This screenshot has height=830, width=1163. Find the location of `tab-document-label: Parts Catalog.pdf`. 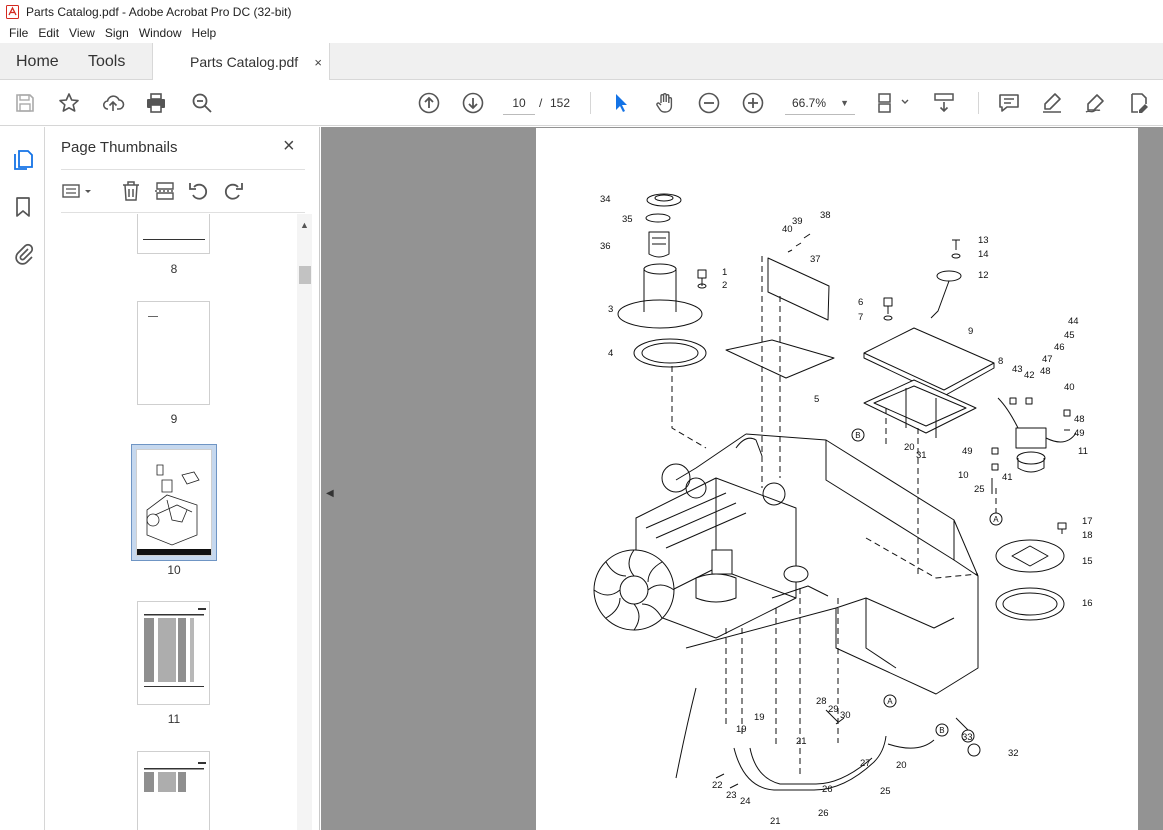

tab-document-label: Parts Catalog.pdf is located at coordinates (244, 62).